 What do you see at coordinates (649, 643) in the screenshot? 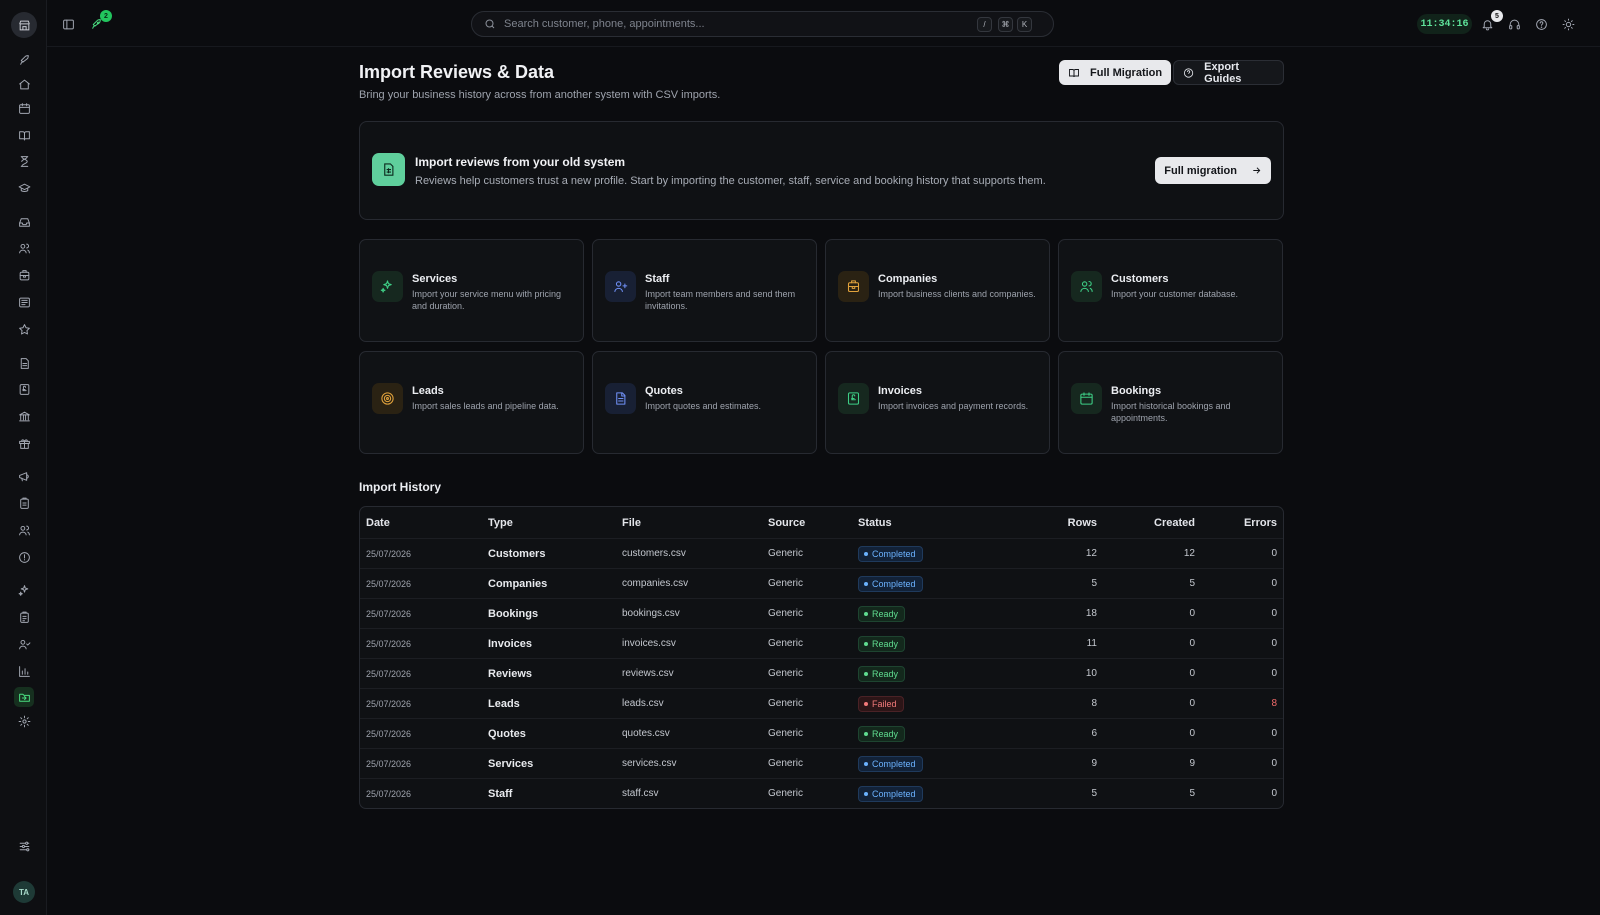
I see `cell-file: invoices.csv` at bounding box center [649, 643].